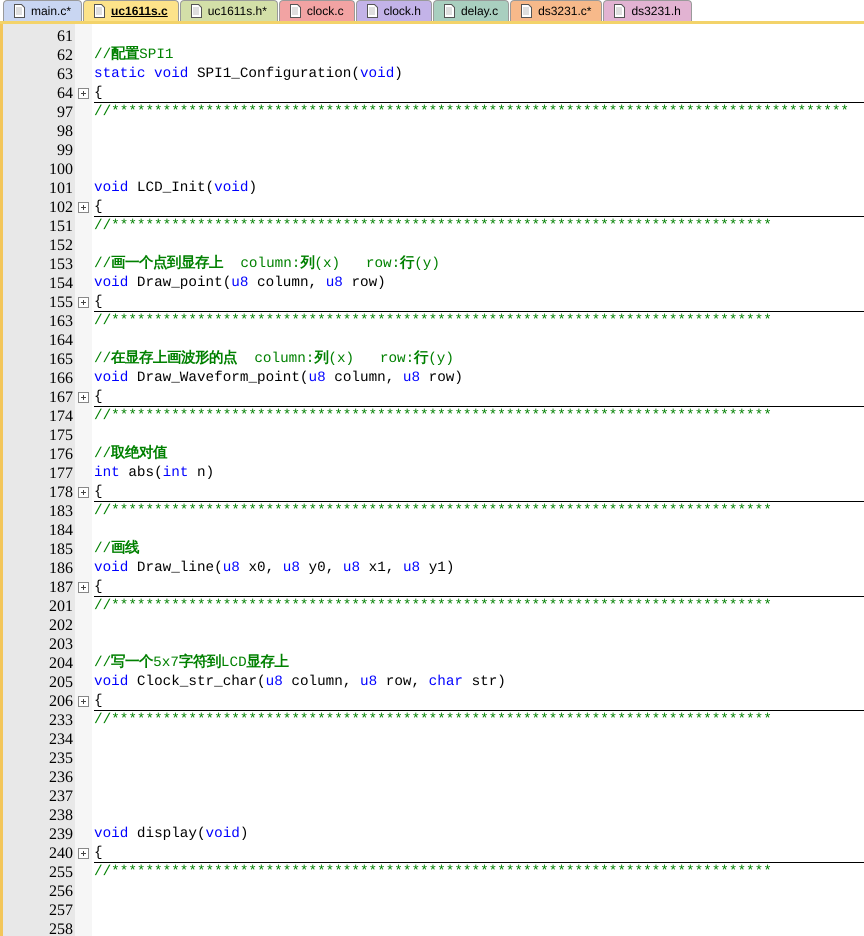 This screenshot has height=936, width=864. Describe the element at coordinates (61, 720) in the screenshot. I see `line-number: 233` at that location.